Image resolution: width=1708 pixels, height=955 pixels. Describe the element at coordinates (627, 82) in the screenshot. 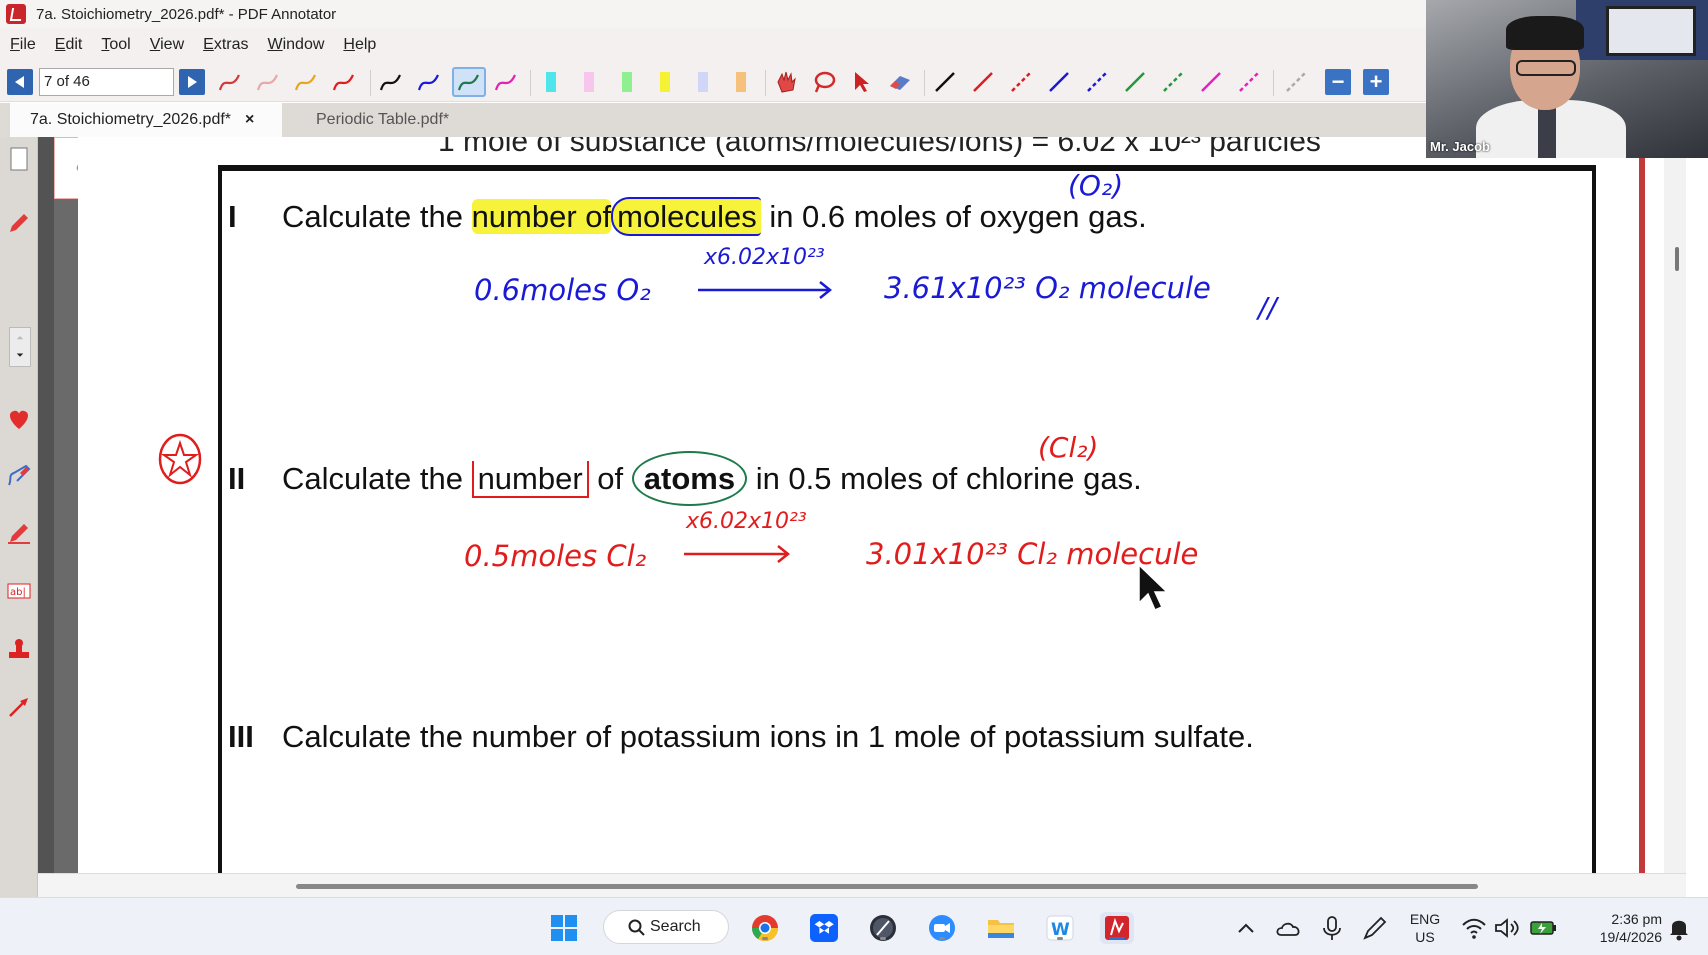

I see `highlighter-green-button` at that location.